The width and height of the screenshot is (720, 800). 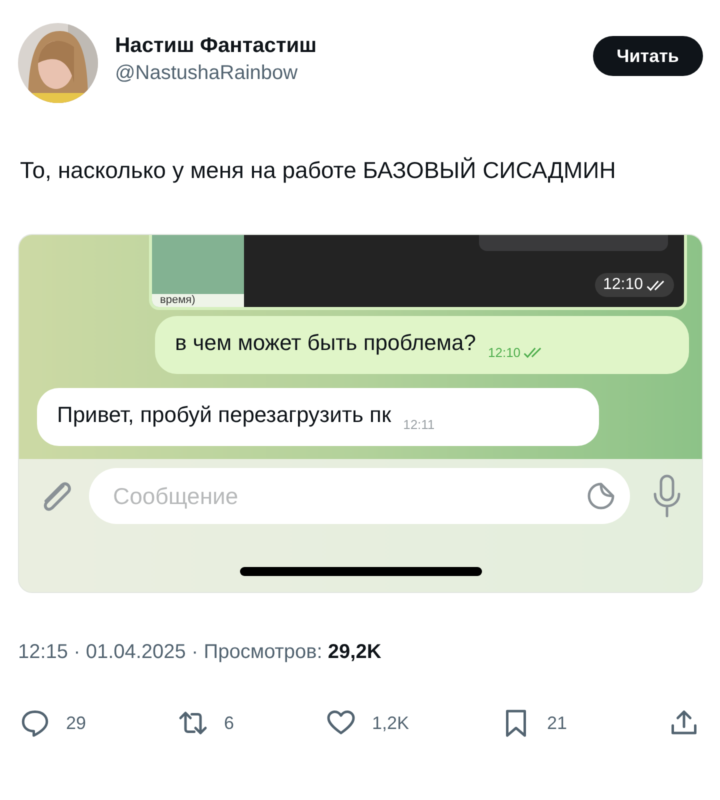 I want to click on author-name: Настиш Фантастиш, so click(x=354, y=46).